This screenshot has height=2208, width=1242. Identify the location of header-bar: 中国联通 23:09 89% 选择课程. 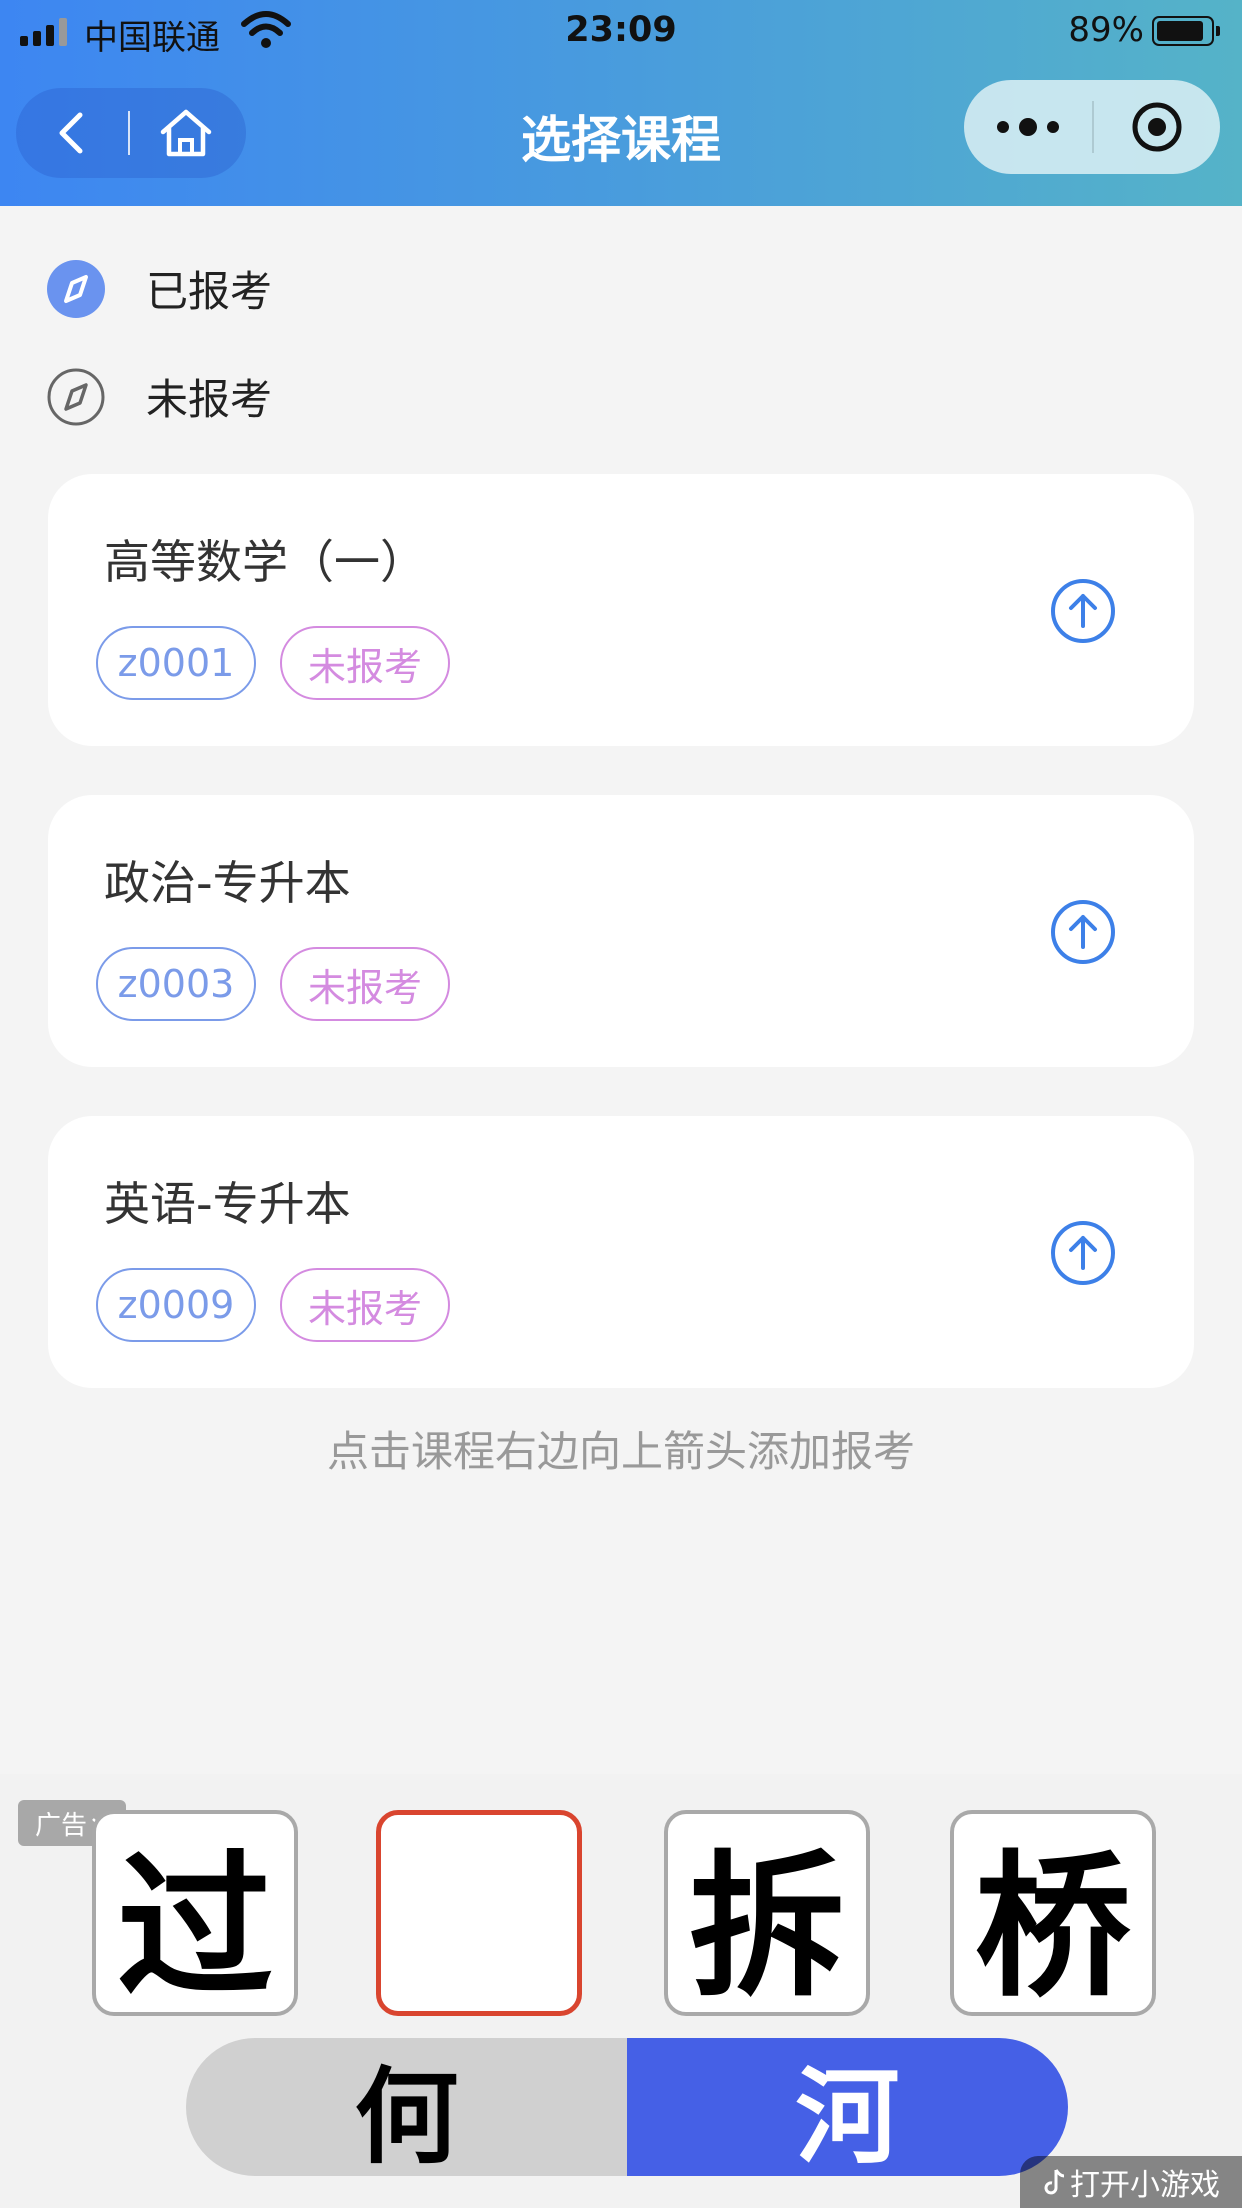
(621, 103).